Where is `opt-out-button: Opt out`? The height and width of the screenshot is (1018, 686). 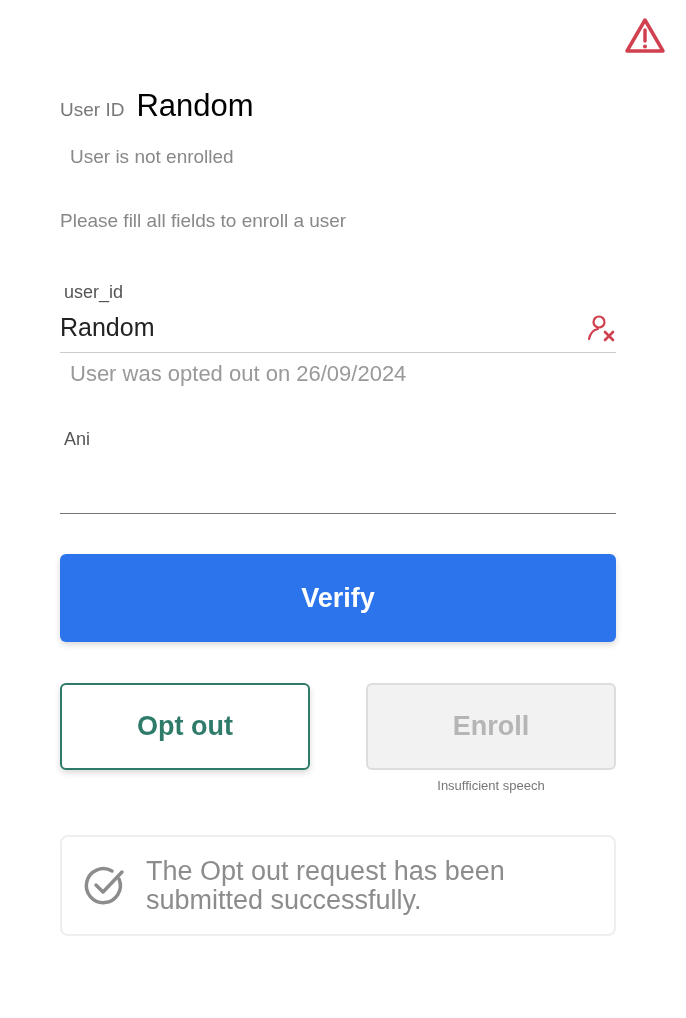
opt-out-button: Opt out is located at coordinates (185, 726).